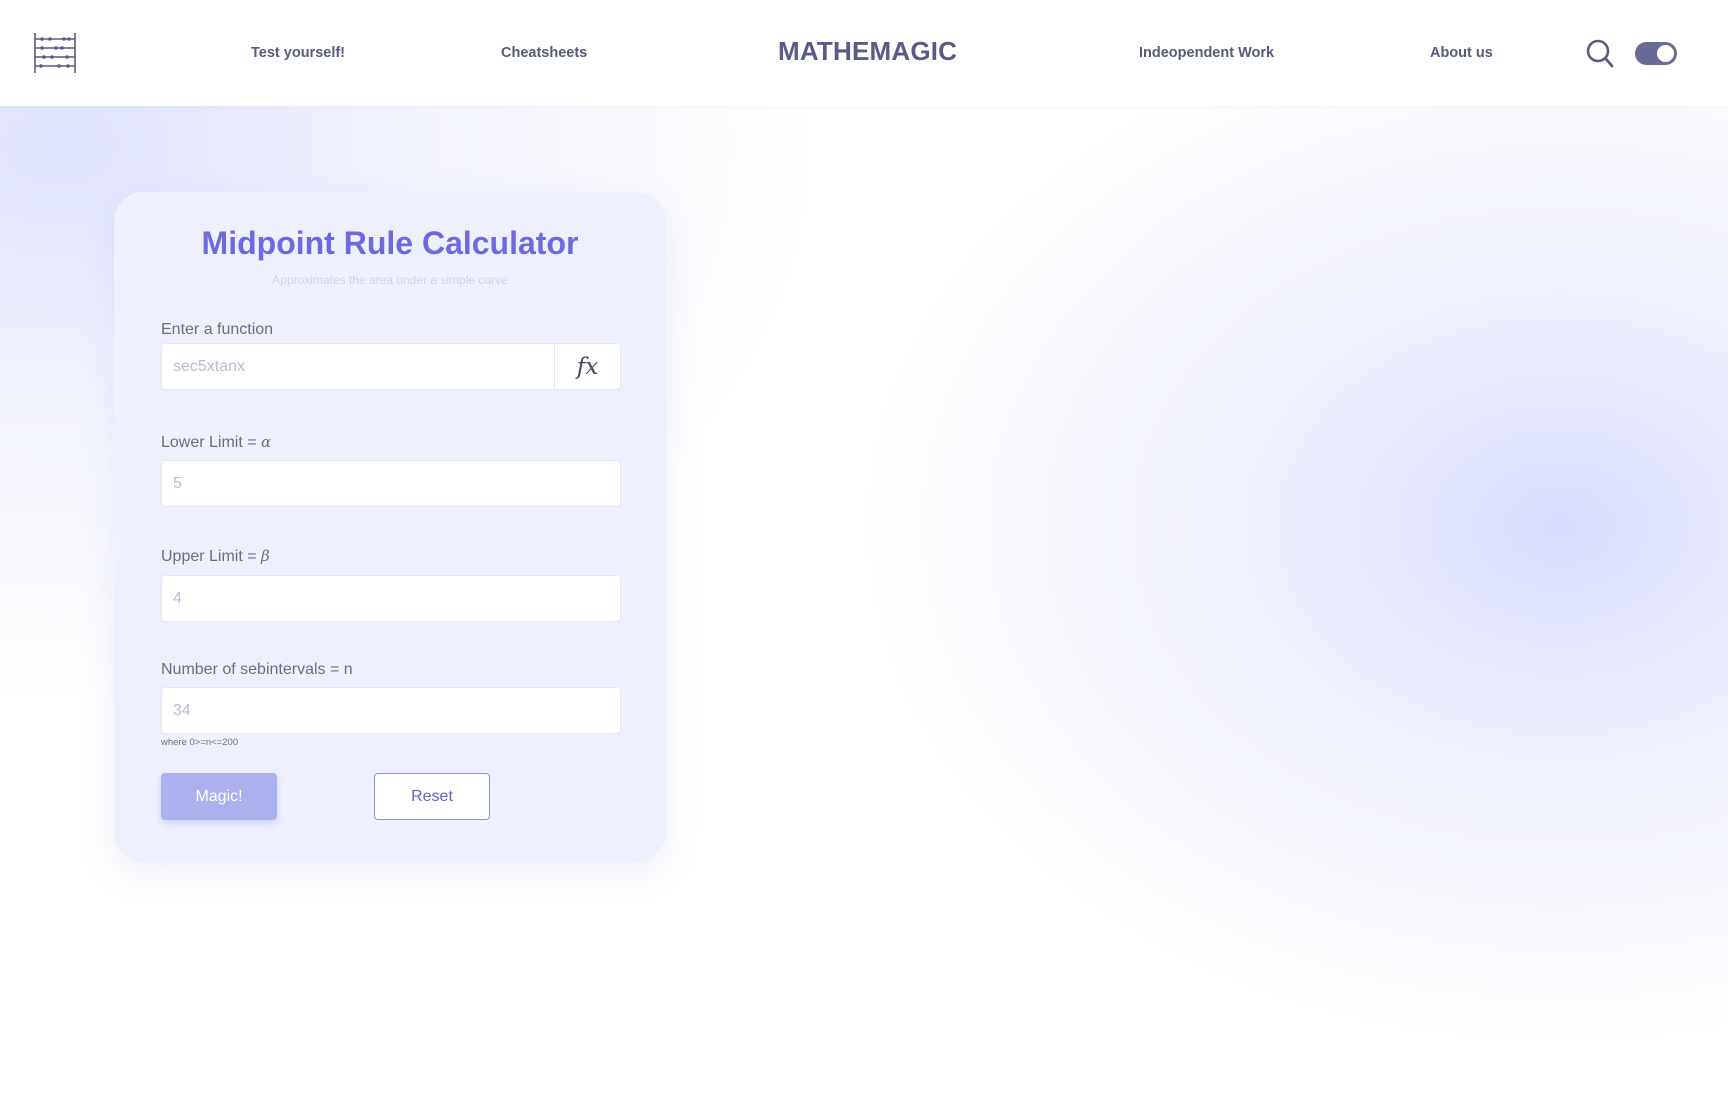 The image size is (1728, 1117). What do you see at coordinates (257, 669) in the screenshot?
I see `subintervals-label: Number of sebintervals = n` at bounding box center [257, 669].